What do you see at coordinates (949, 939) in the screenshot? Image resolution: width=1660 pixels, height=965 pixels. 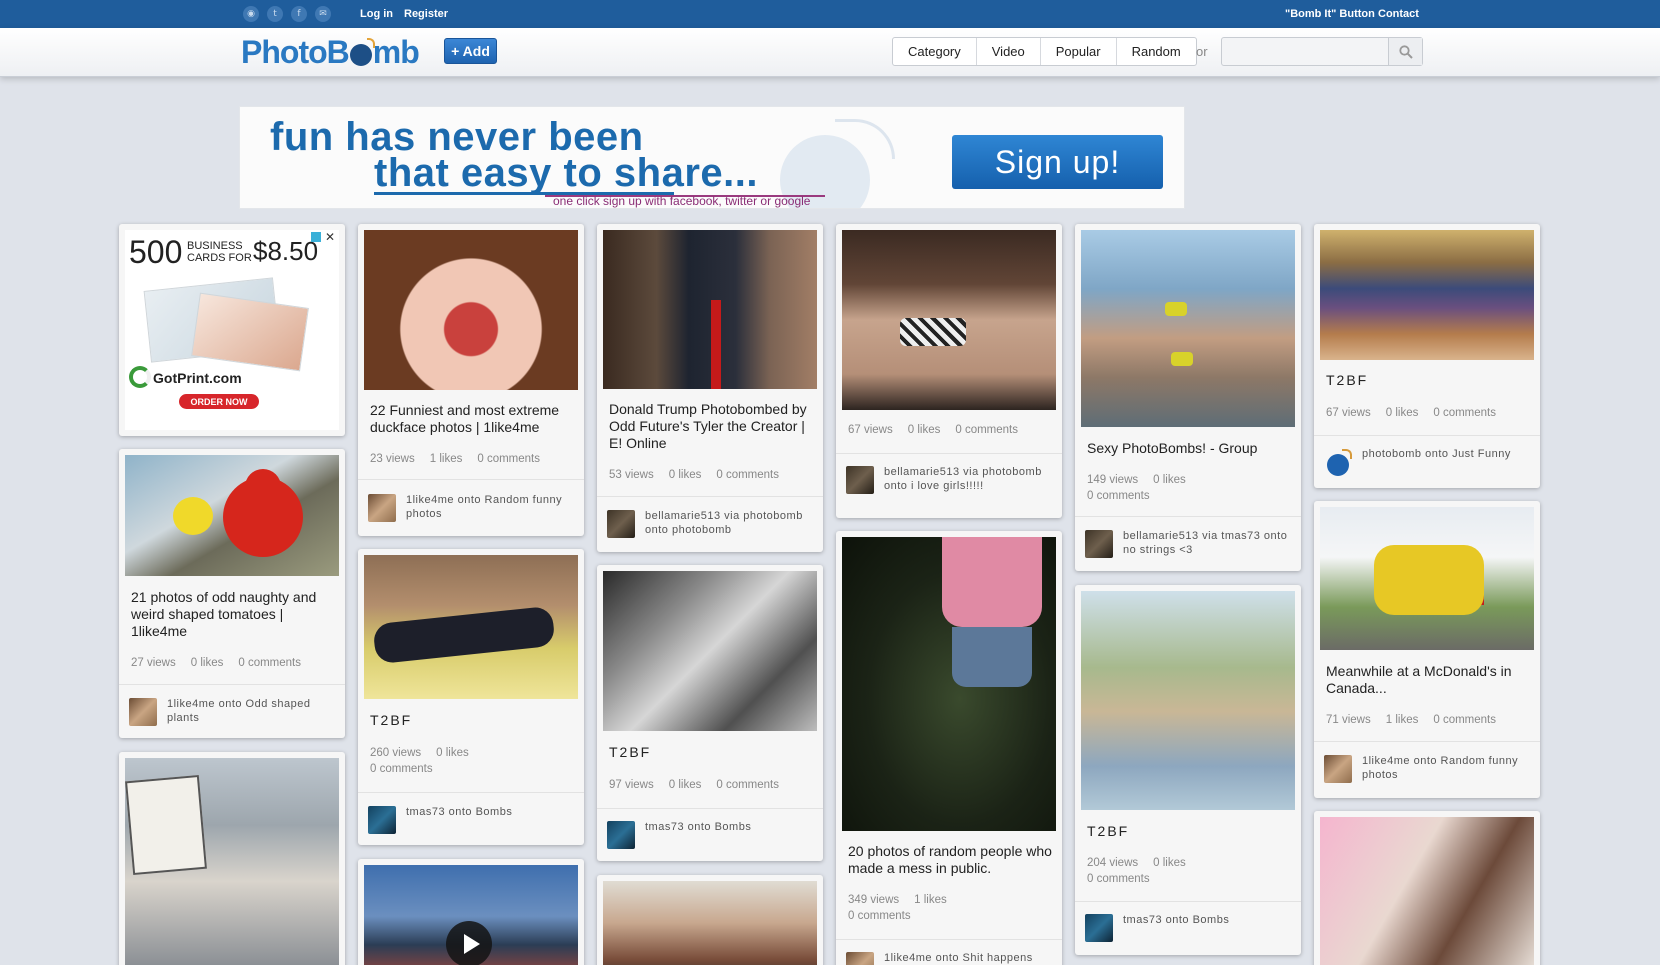 I see `divider` at bounding box center [949, 939].